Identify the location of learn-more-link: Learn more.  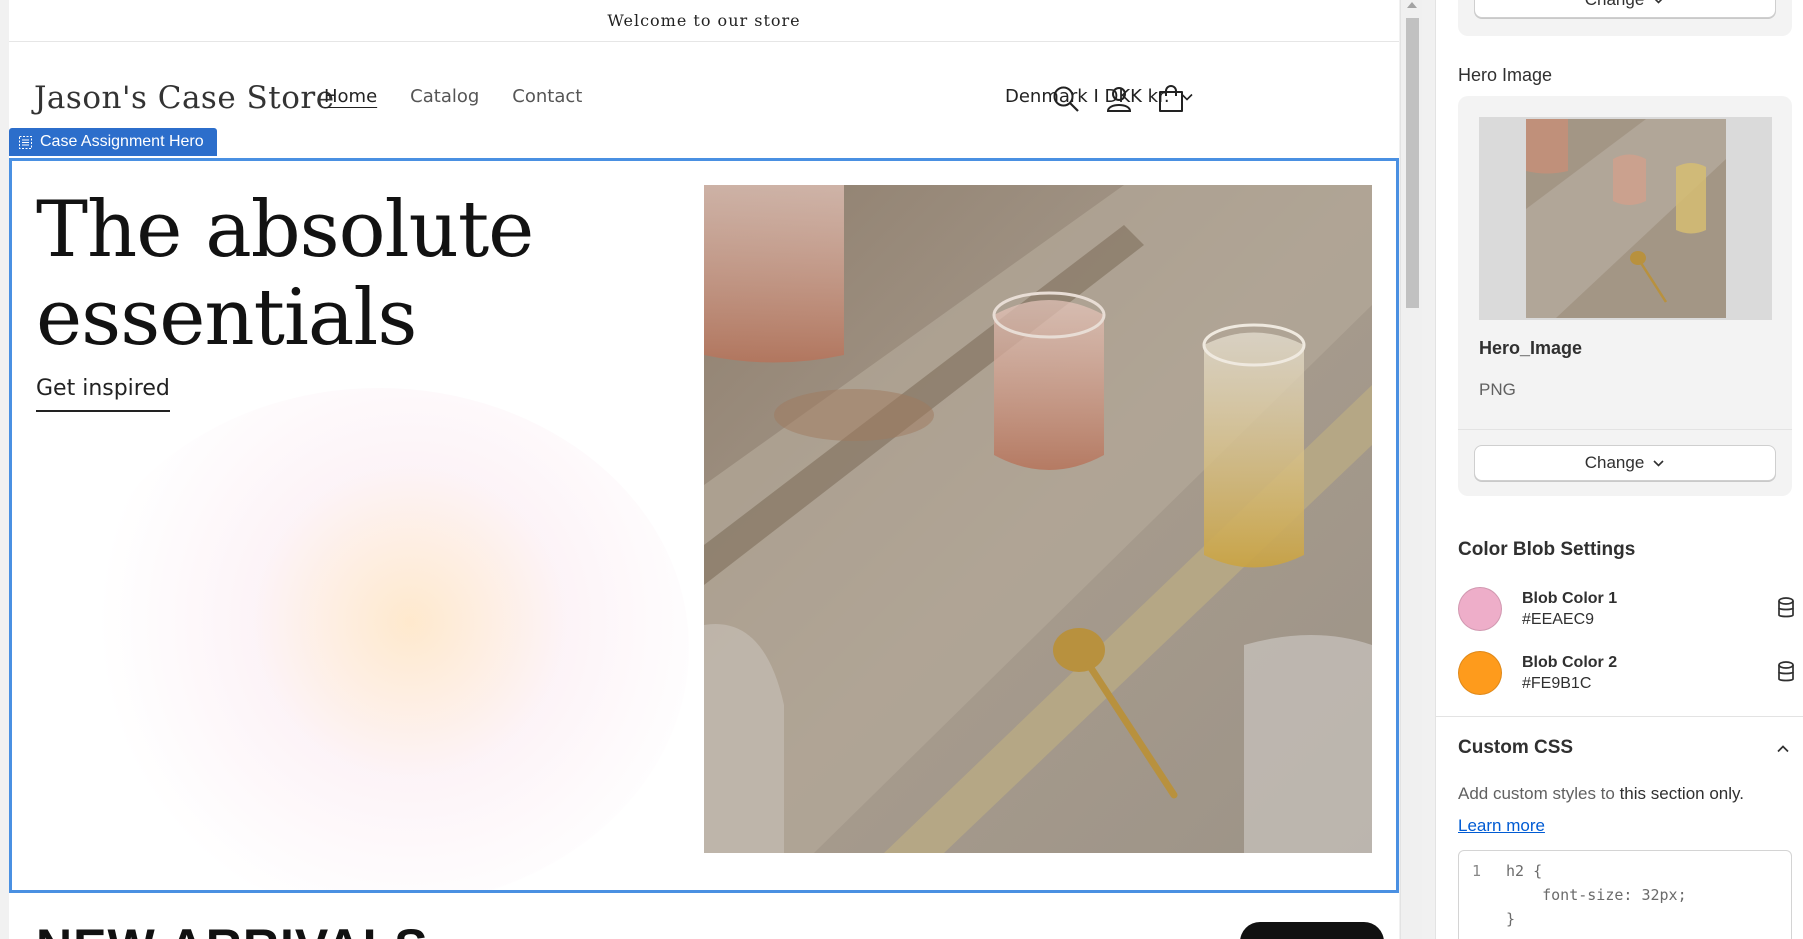
(1501, 826).